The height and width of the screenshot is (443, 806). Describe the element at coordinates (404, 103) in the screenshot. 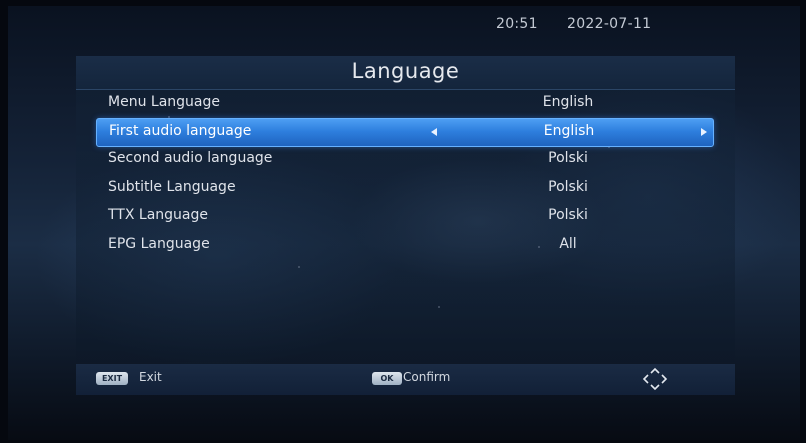

I see `menu-item-menu-language: Menu Language English` at that location.